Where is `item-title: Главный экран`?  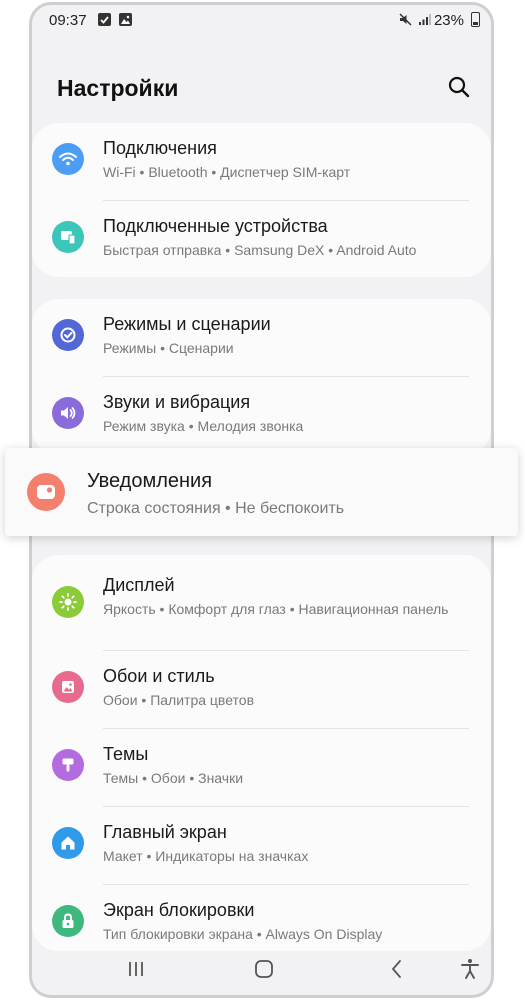 item-title: Главный экран is located at coordinates (165, 832).